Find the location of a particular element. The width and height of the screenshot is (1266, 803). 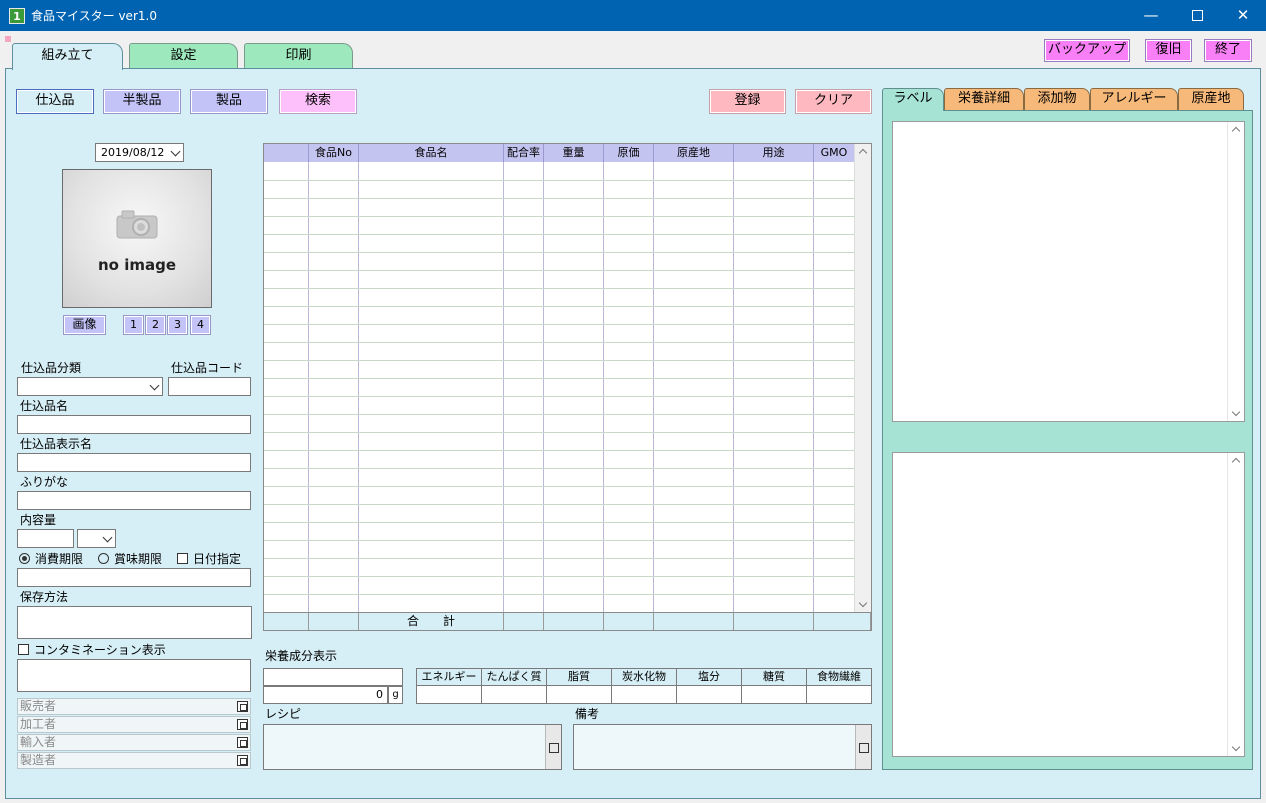

name-input is located at coordinates (134, 424).